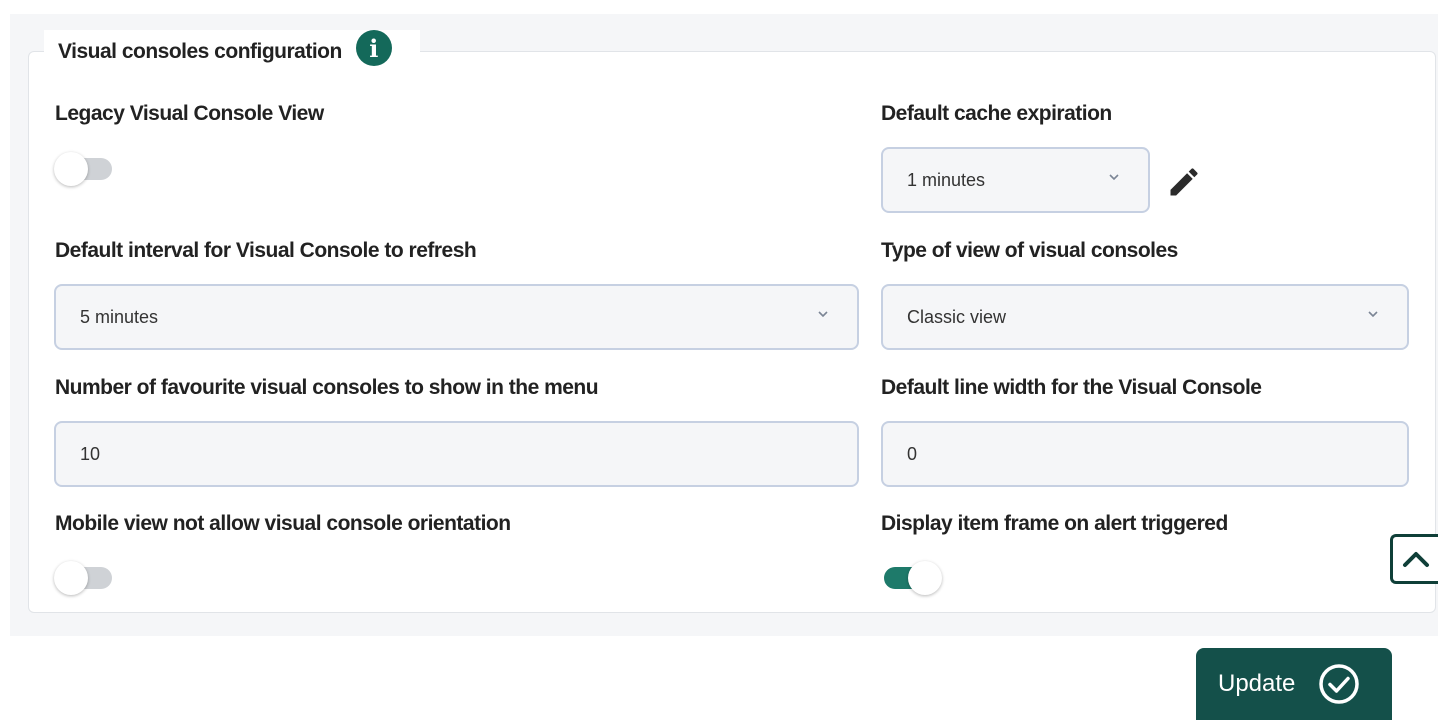 The width and height of the screenshot is (1438, 720). I want to click on section-title: Visual consoles configuration, so click(200, 51).